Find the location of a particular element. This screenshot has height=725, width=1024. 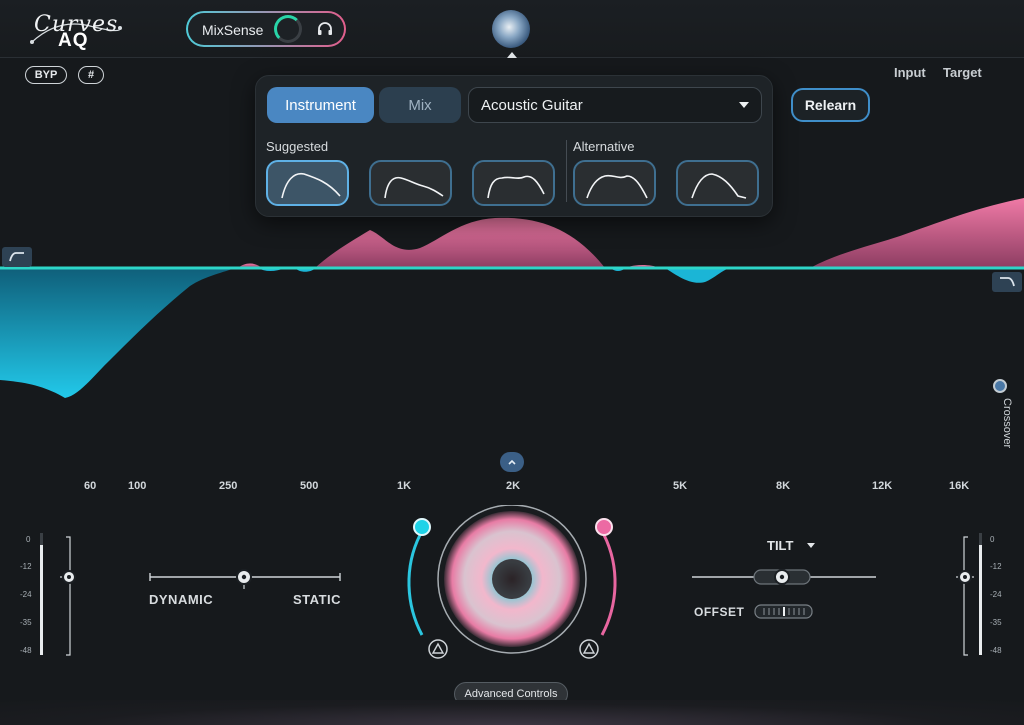

input-gain-meter: 0 -12 -24 -35 -48 is located at coordinates (46, 598).